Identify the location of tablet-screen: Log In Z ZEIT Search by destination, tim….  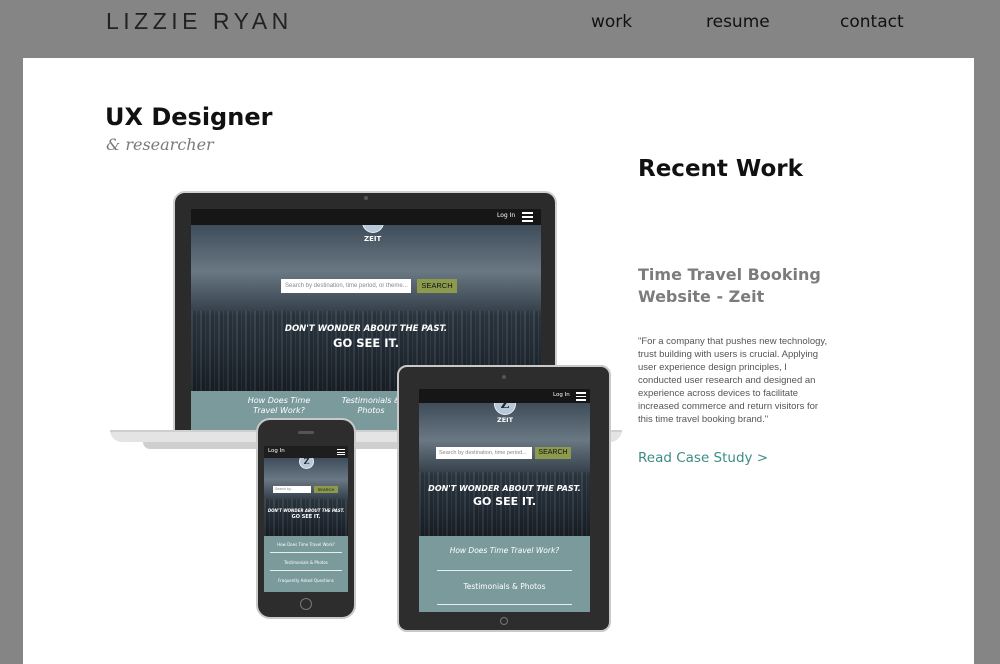
(504, 500).